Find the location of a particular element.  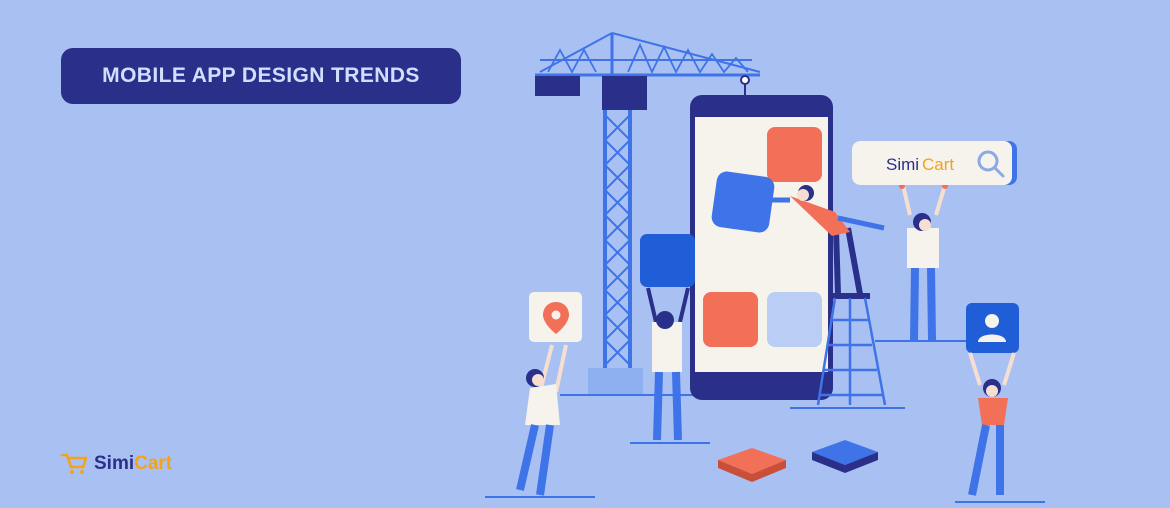

phone is located at coordinates (761, 247).